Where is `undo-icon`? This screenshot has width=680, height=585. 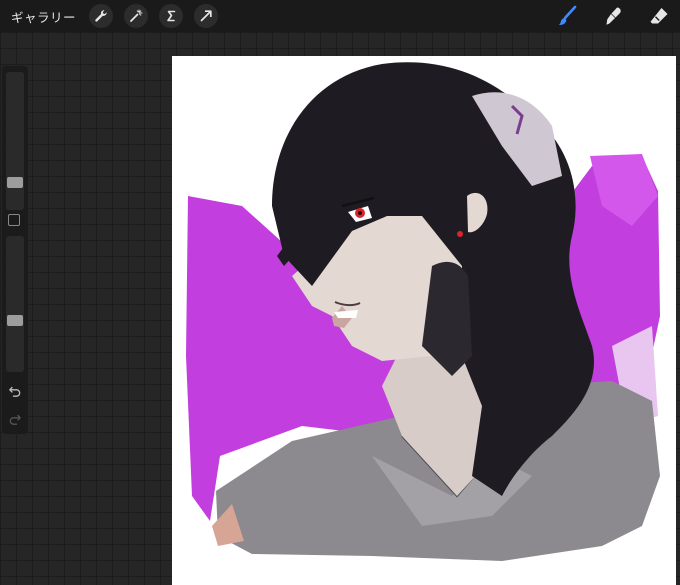
undo-icon is located at coordinates (15, 391).